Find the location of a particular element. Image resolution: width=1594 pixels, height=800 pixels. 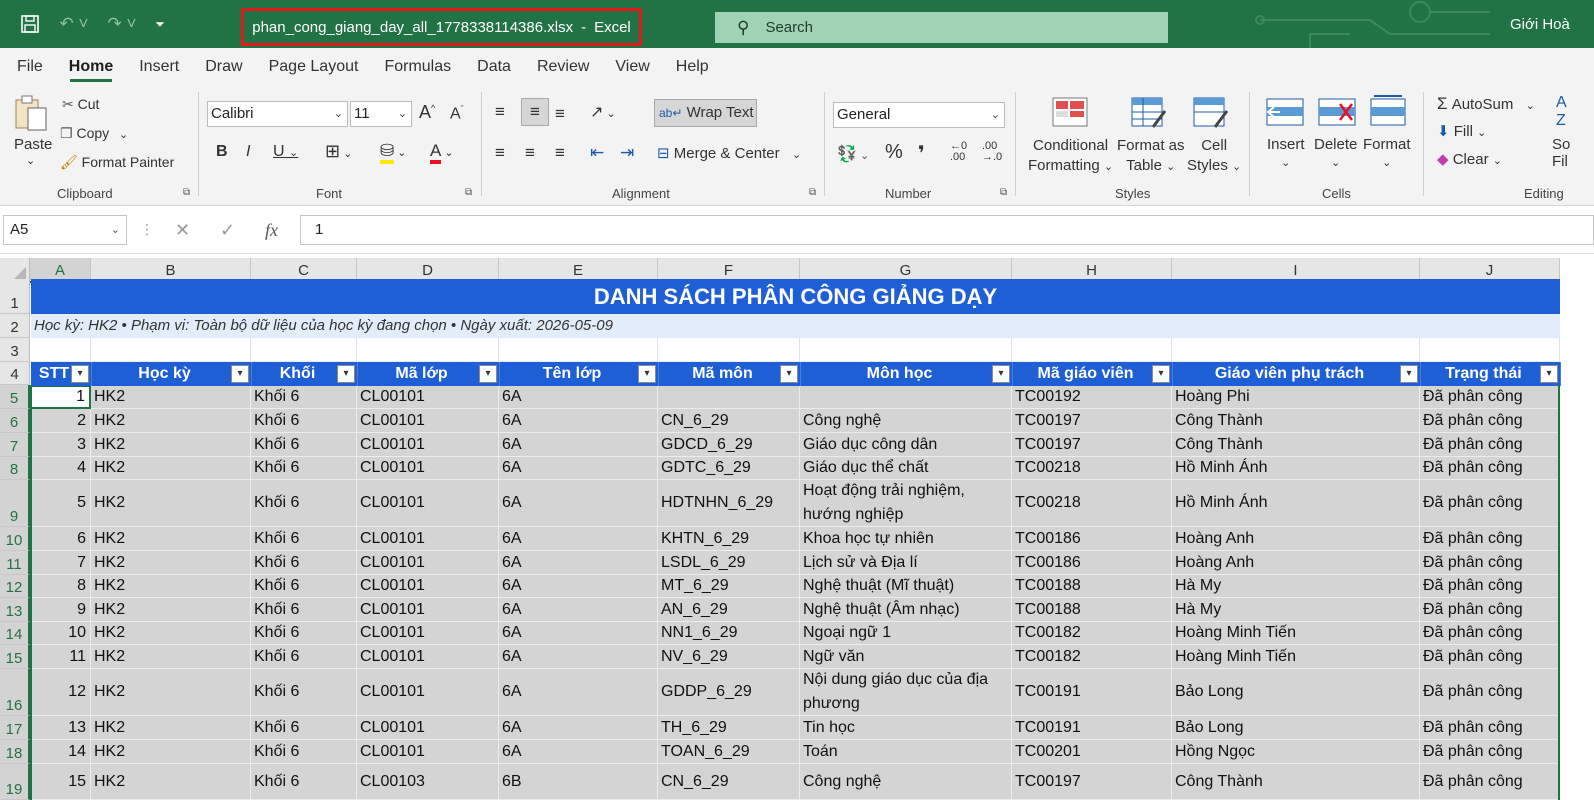

font-name-select: Calibri ⌄ is located at coordinates (277, 114).